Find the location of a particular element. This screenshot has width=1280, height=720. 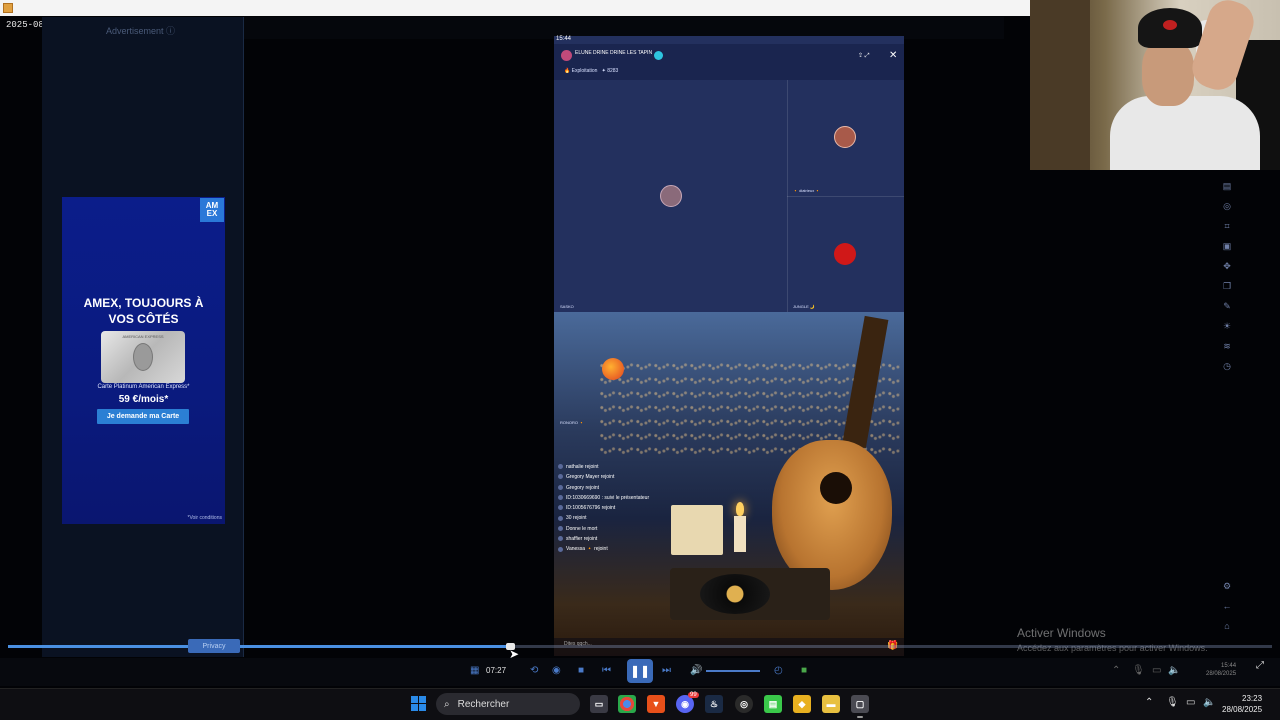

top-strip is located at coordinates (515, 8).